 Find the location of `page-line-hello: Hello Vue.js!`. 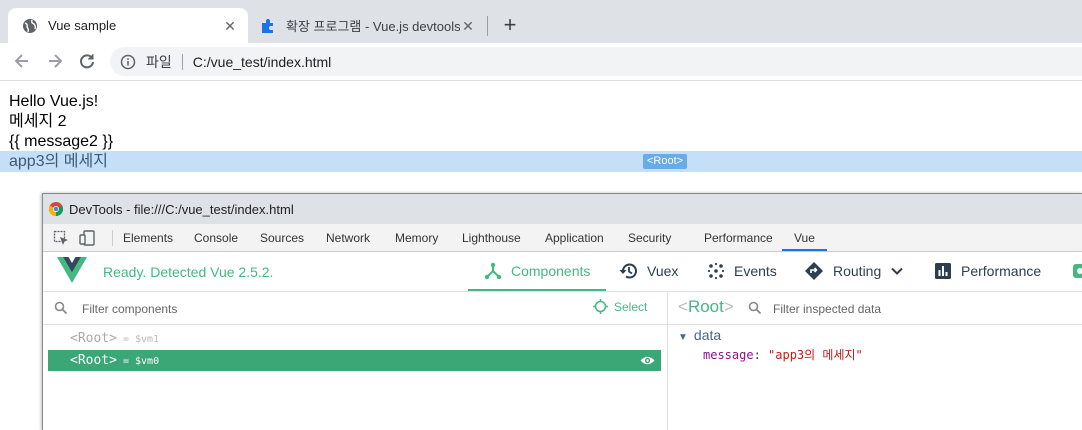

page-line-hello: Hello Vue.js! is located at coordinates (54, 101).